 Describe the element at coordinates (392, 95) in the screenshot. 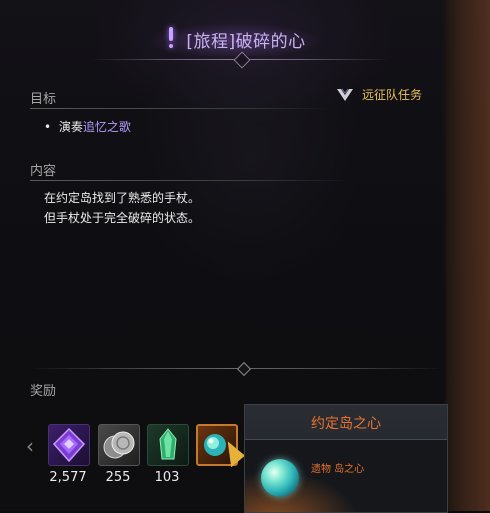

I see `expedition-label: 远征队任务` at that location.